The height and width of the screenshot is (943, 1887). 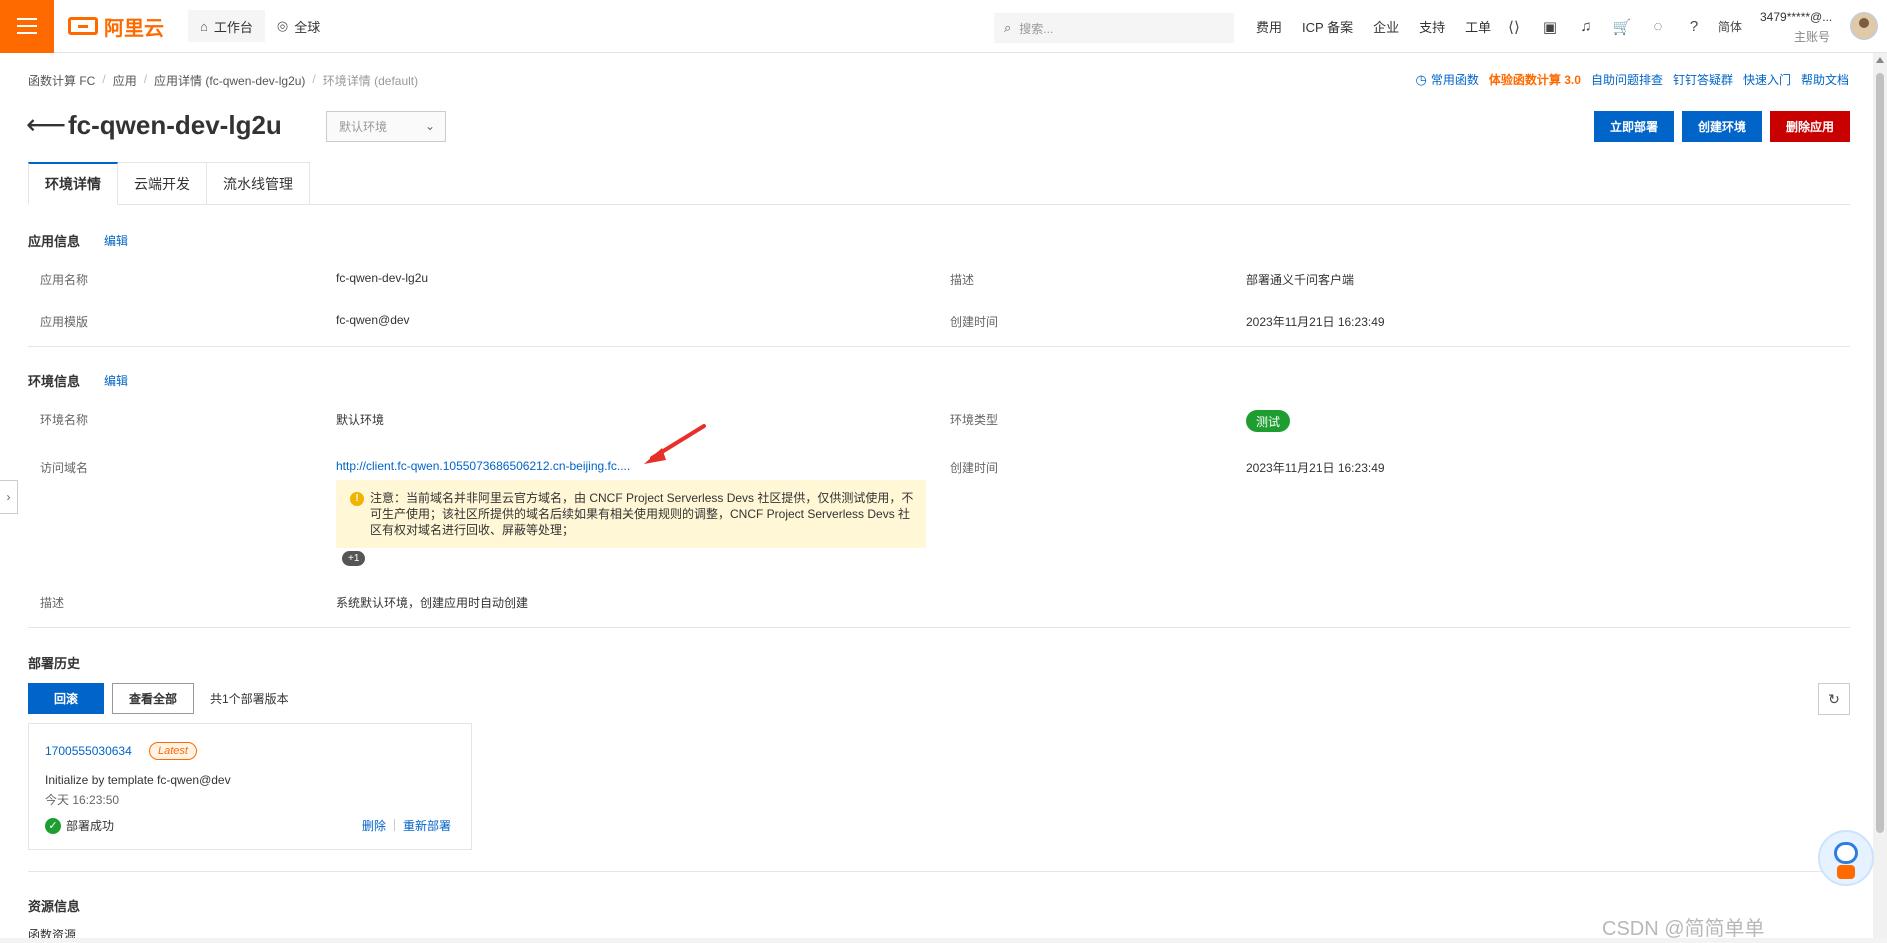 What do you see at coordinates (116, 380) in the screenshot?
I see `env-info-edit-link: 编辑` at bounding box center [116, 380].